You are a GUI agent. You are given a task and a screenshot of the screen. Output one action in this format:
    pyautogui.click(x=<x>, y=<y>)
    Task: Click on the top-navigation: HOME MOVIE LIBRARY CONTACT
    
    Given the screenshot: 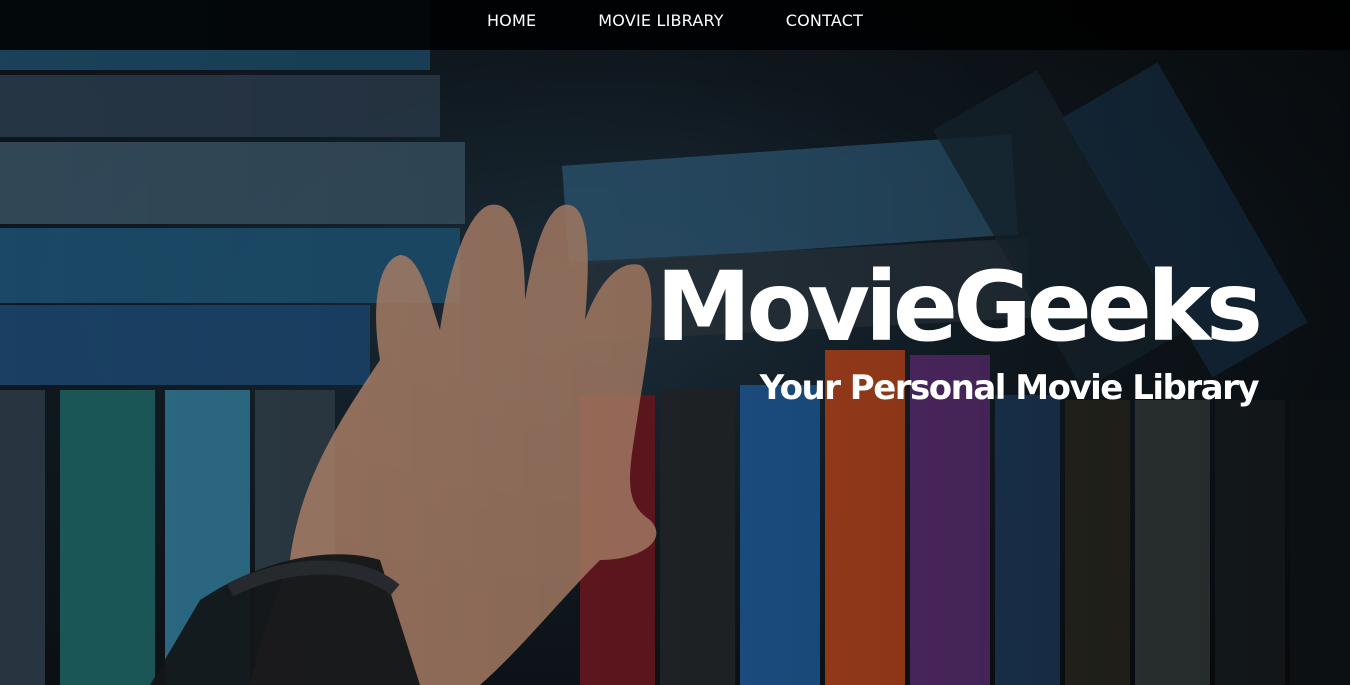 What is the action you would take?
    pyautogui.click(x=675, y=25)
    